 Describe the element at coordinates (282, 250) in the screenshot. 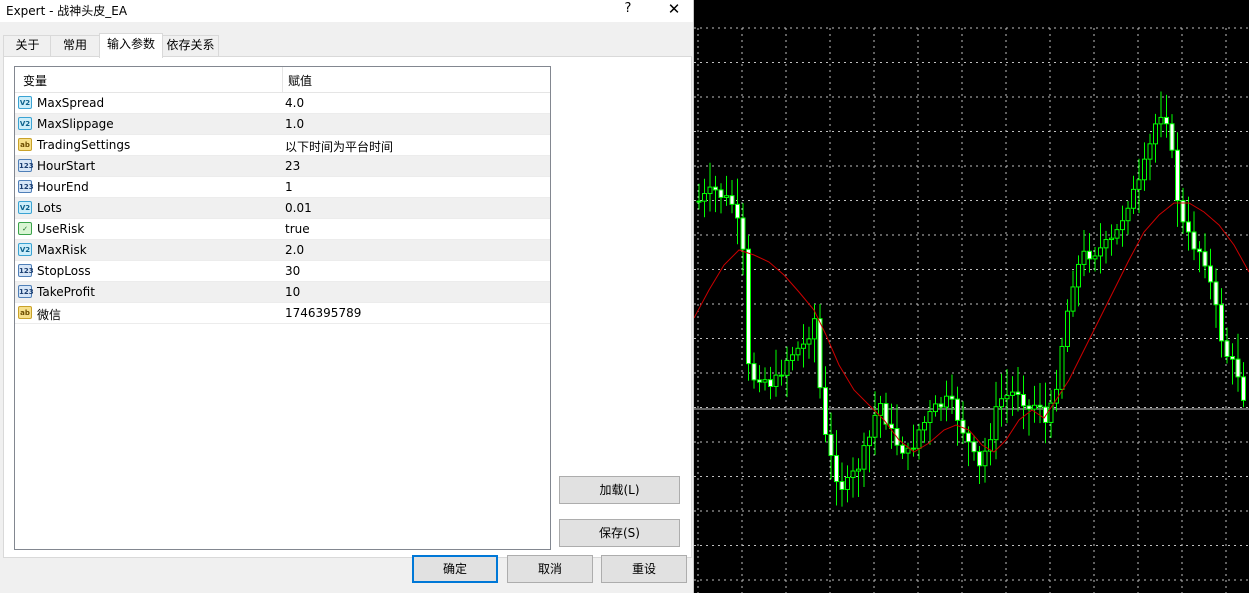

I see `parameter-row: V2 MaxRisk 2.0` at that location.